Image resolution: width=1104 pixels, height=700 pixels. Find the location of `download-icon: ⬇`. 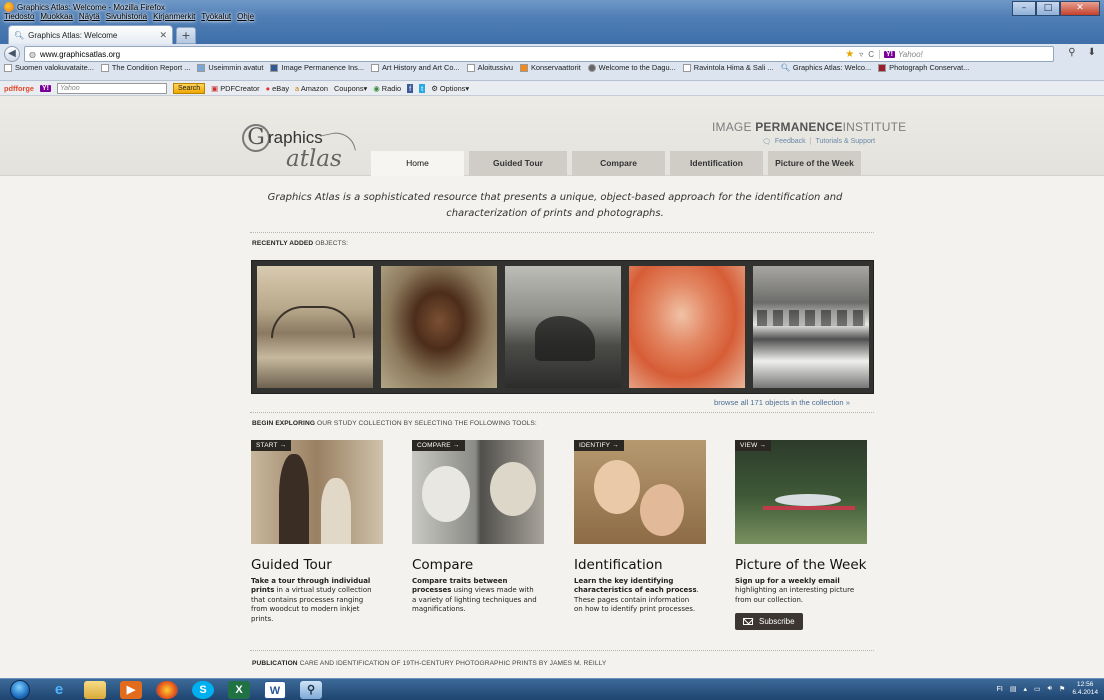

download-icon: ⬇ is located at coordinates (1092, 52).